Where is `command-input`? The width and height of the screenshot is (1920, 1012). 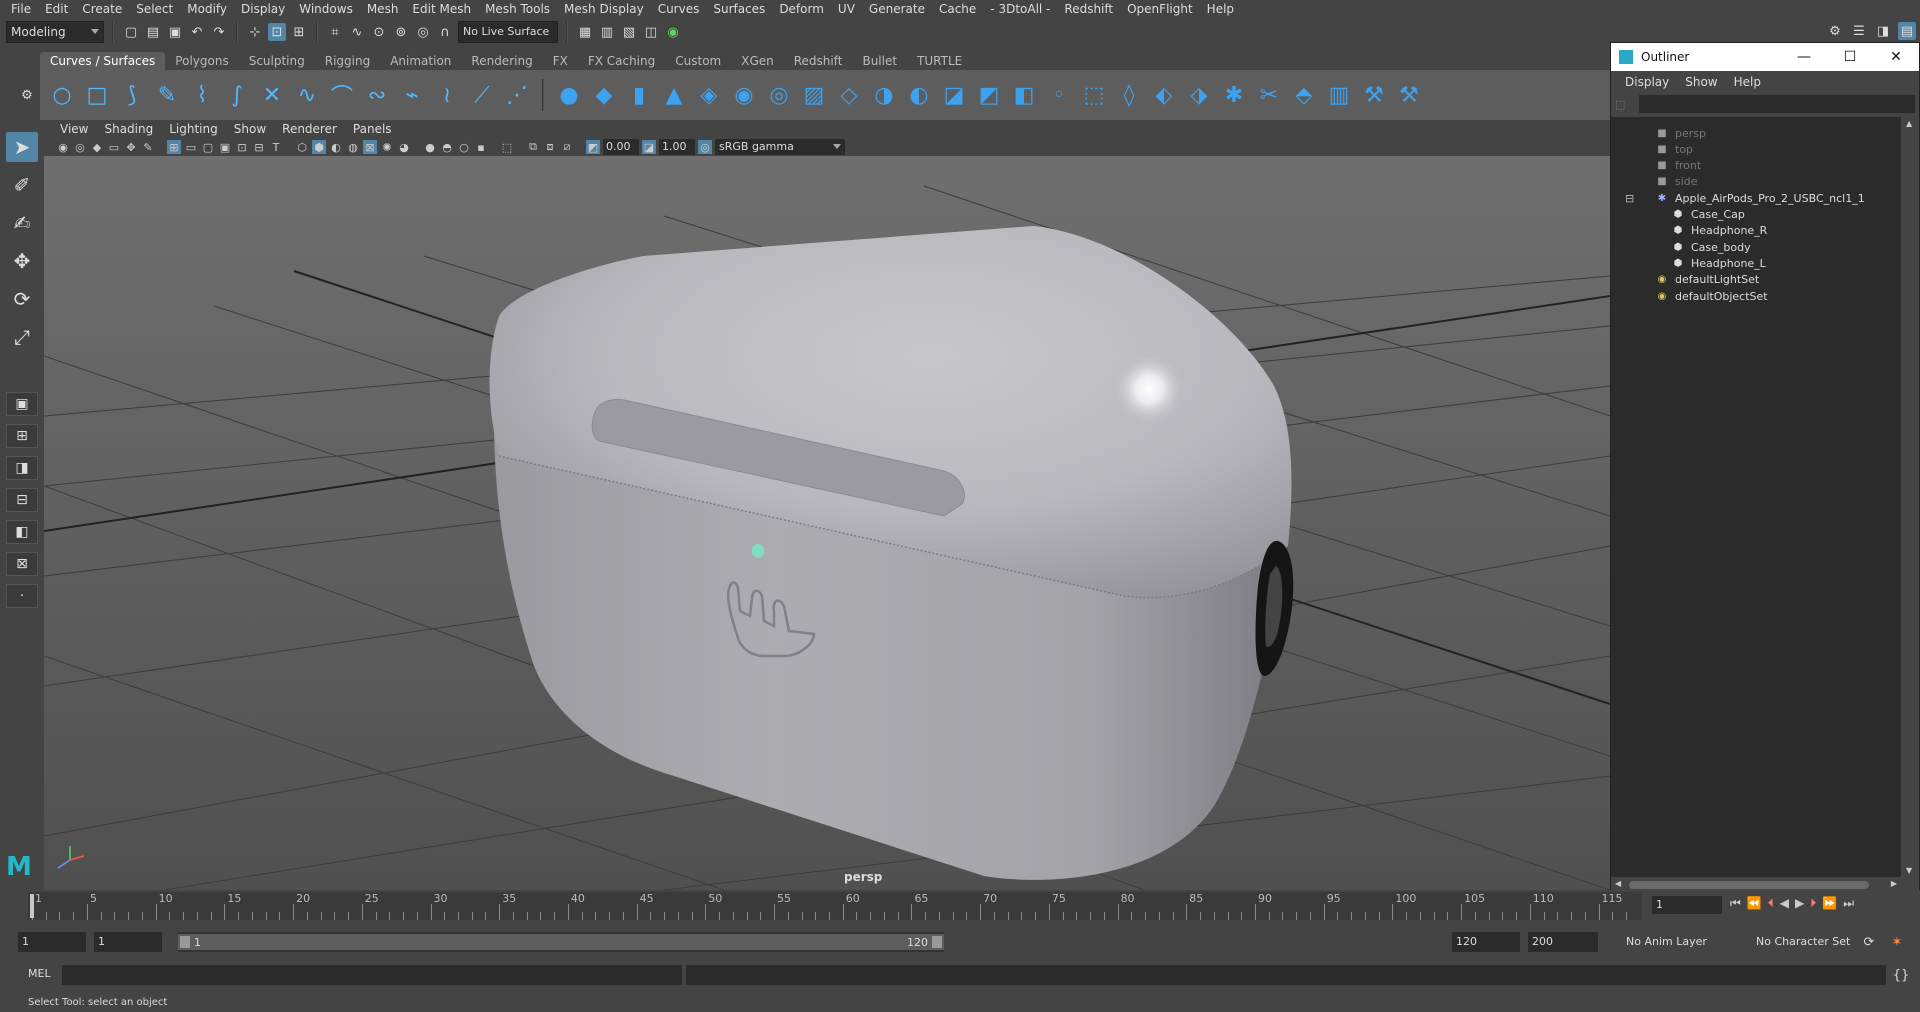 command-input is located at coordinates (372, 975).